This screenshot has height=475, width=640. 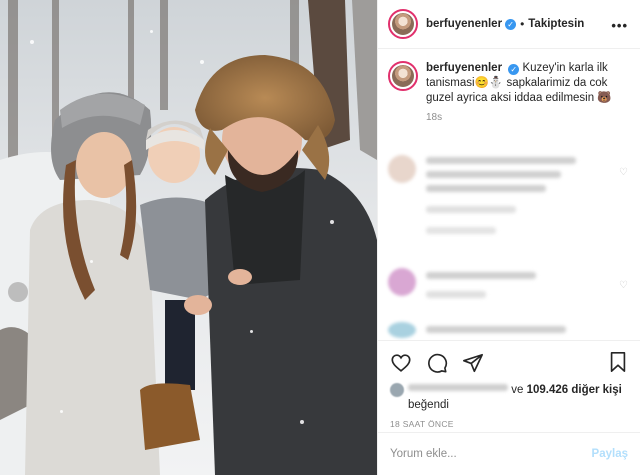 I want to click on caption-username: berfuyenenler, so click(x=464, y=68).